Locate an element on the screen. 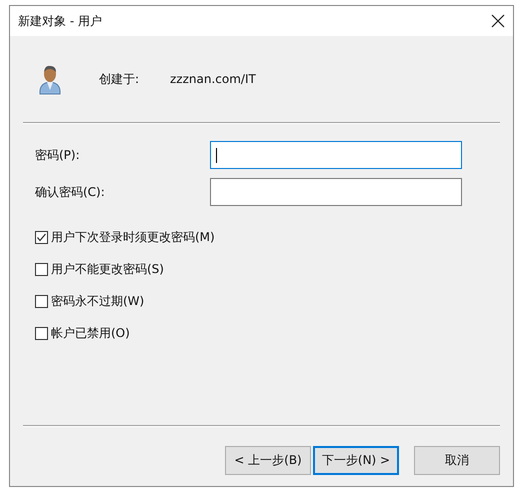 This screenshot has width=526, height=493. window-title: 新建对象 - 用户 is located at coordinates (60, 21).